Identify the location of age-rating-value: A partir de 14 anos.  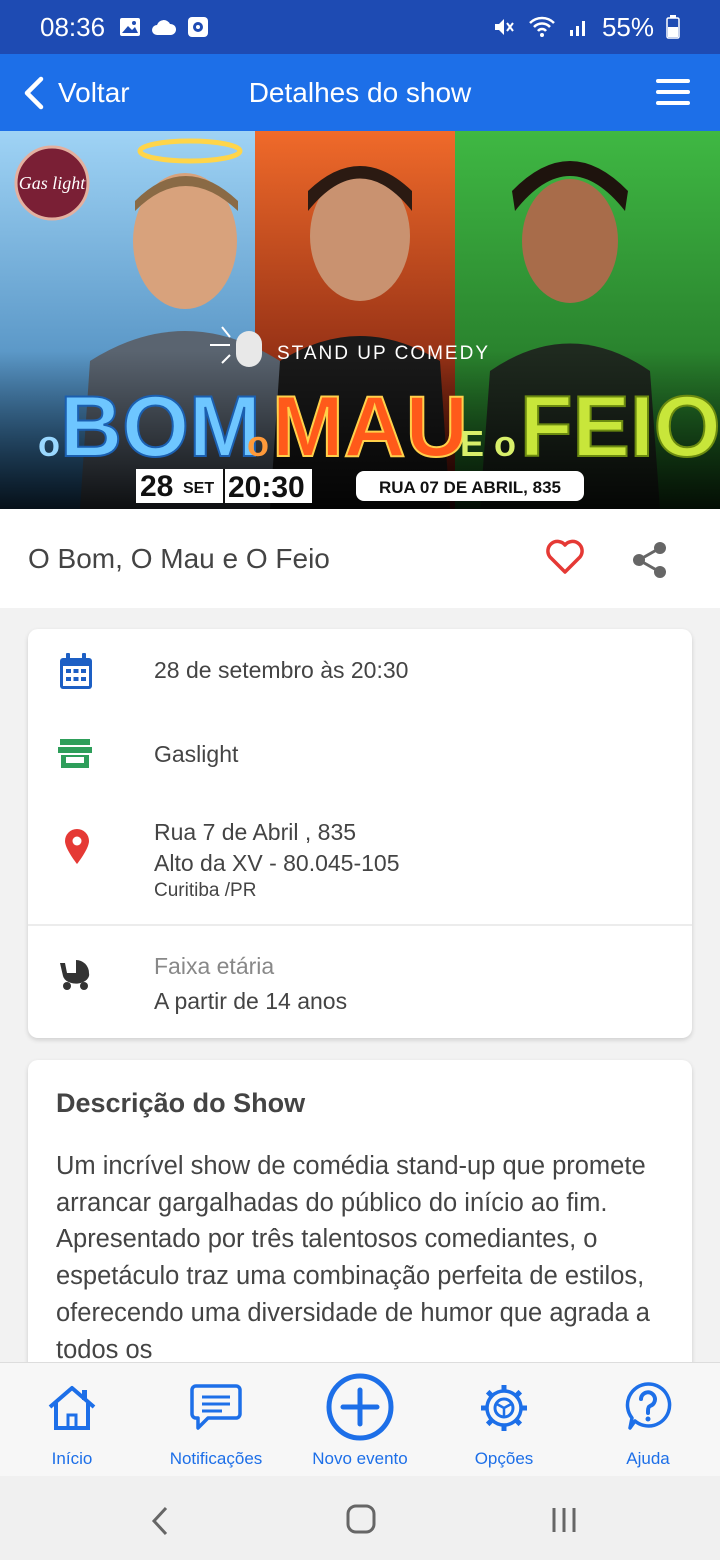
(251, 1001).